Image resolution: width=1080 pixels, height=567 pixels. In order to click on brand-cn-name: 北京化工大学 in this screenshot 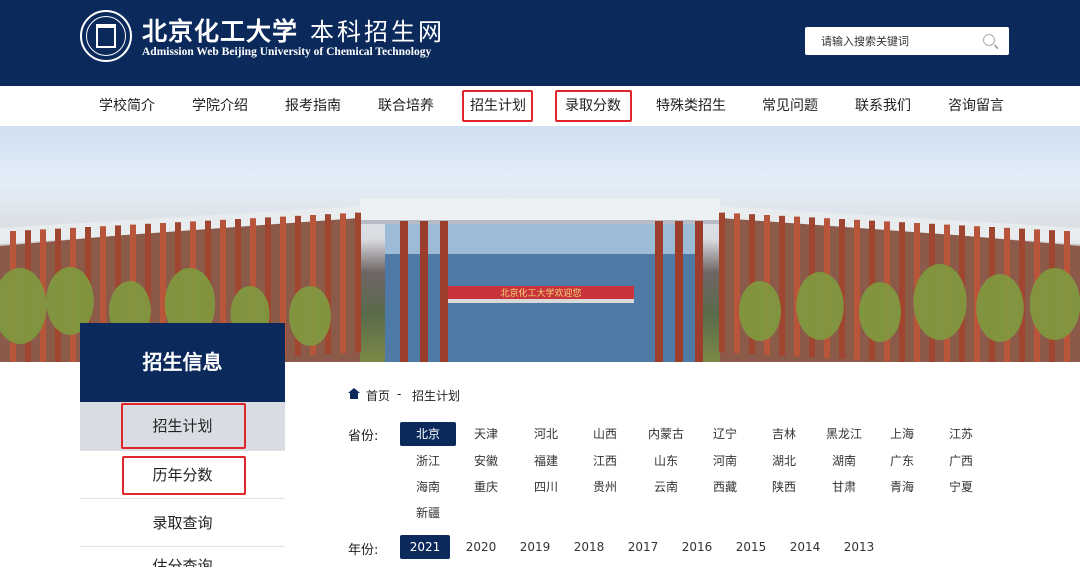, I will do `click(220, 31)`.